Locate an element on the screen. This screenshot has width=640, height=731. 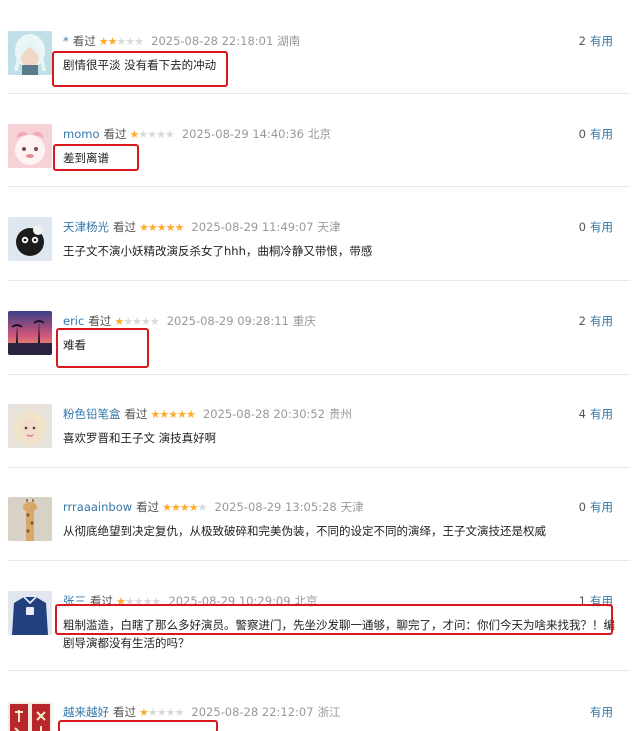
comment-time: 2025-08-29 13:05:28 is located at coordinates (275, 507).